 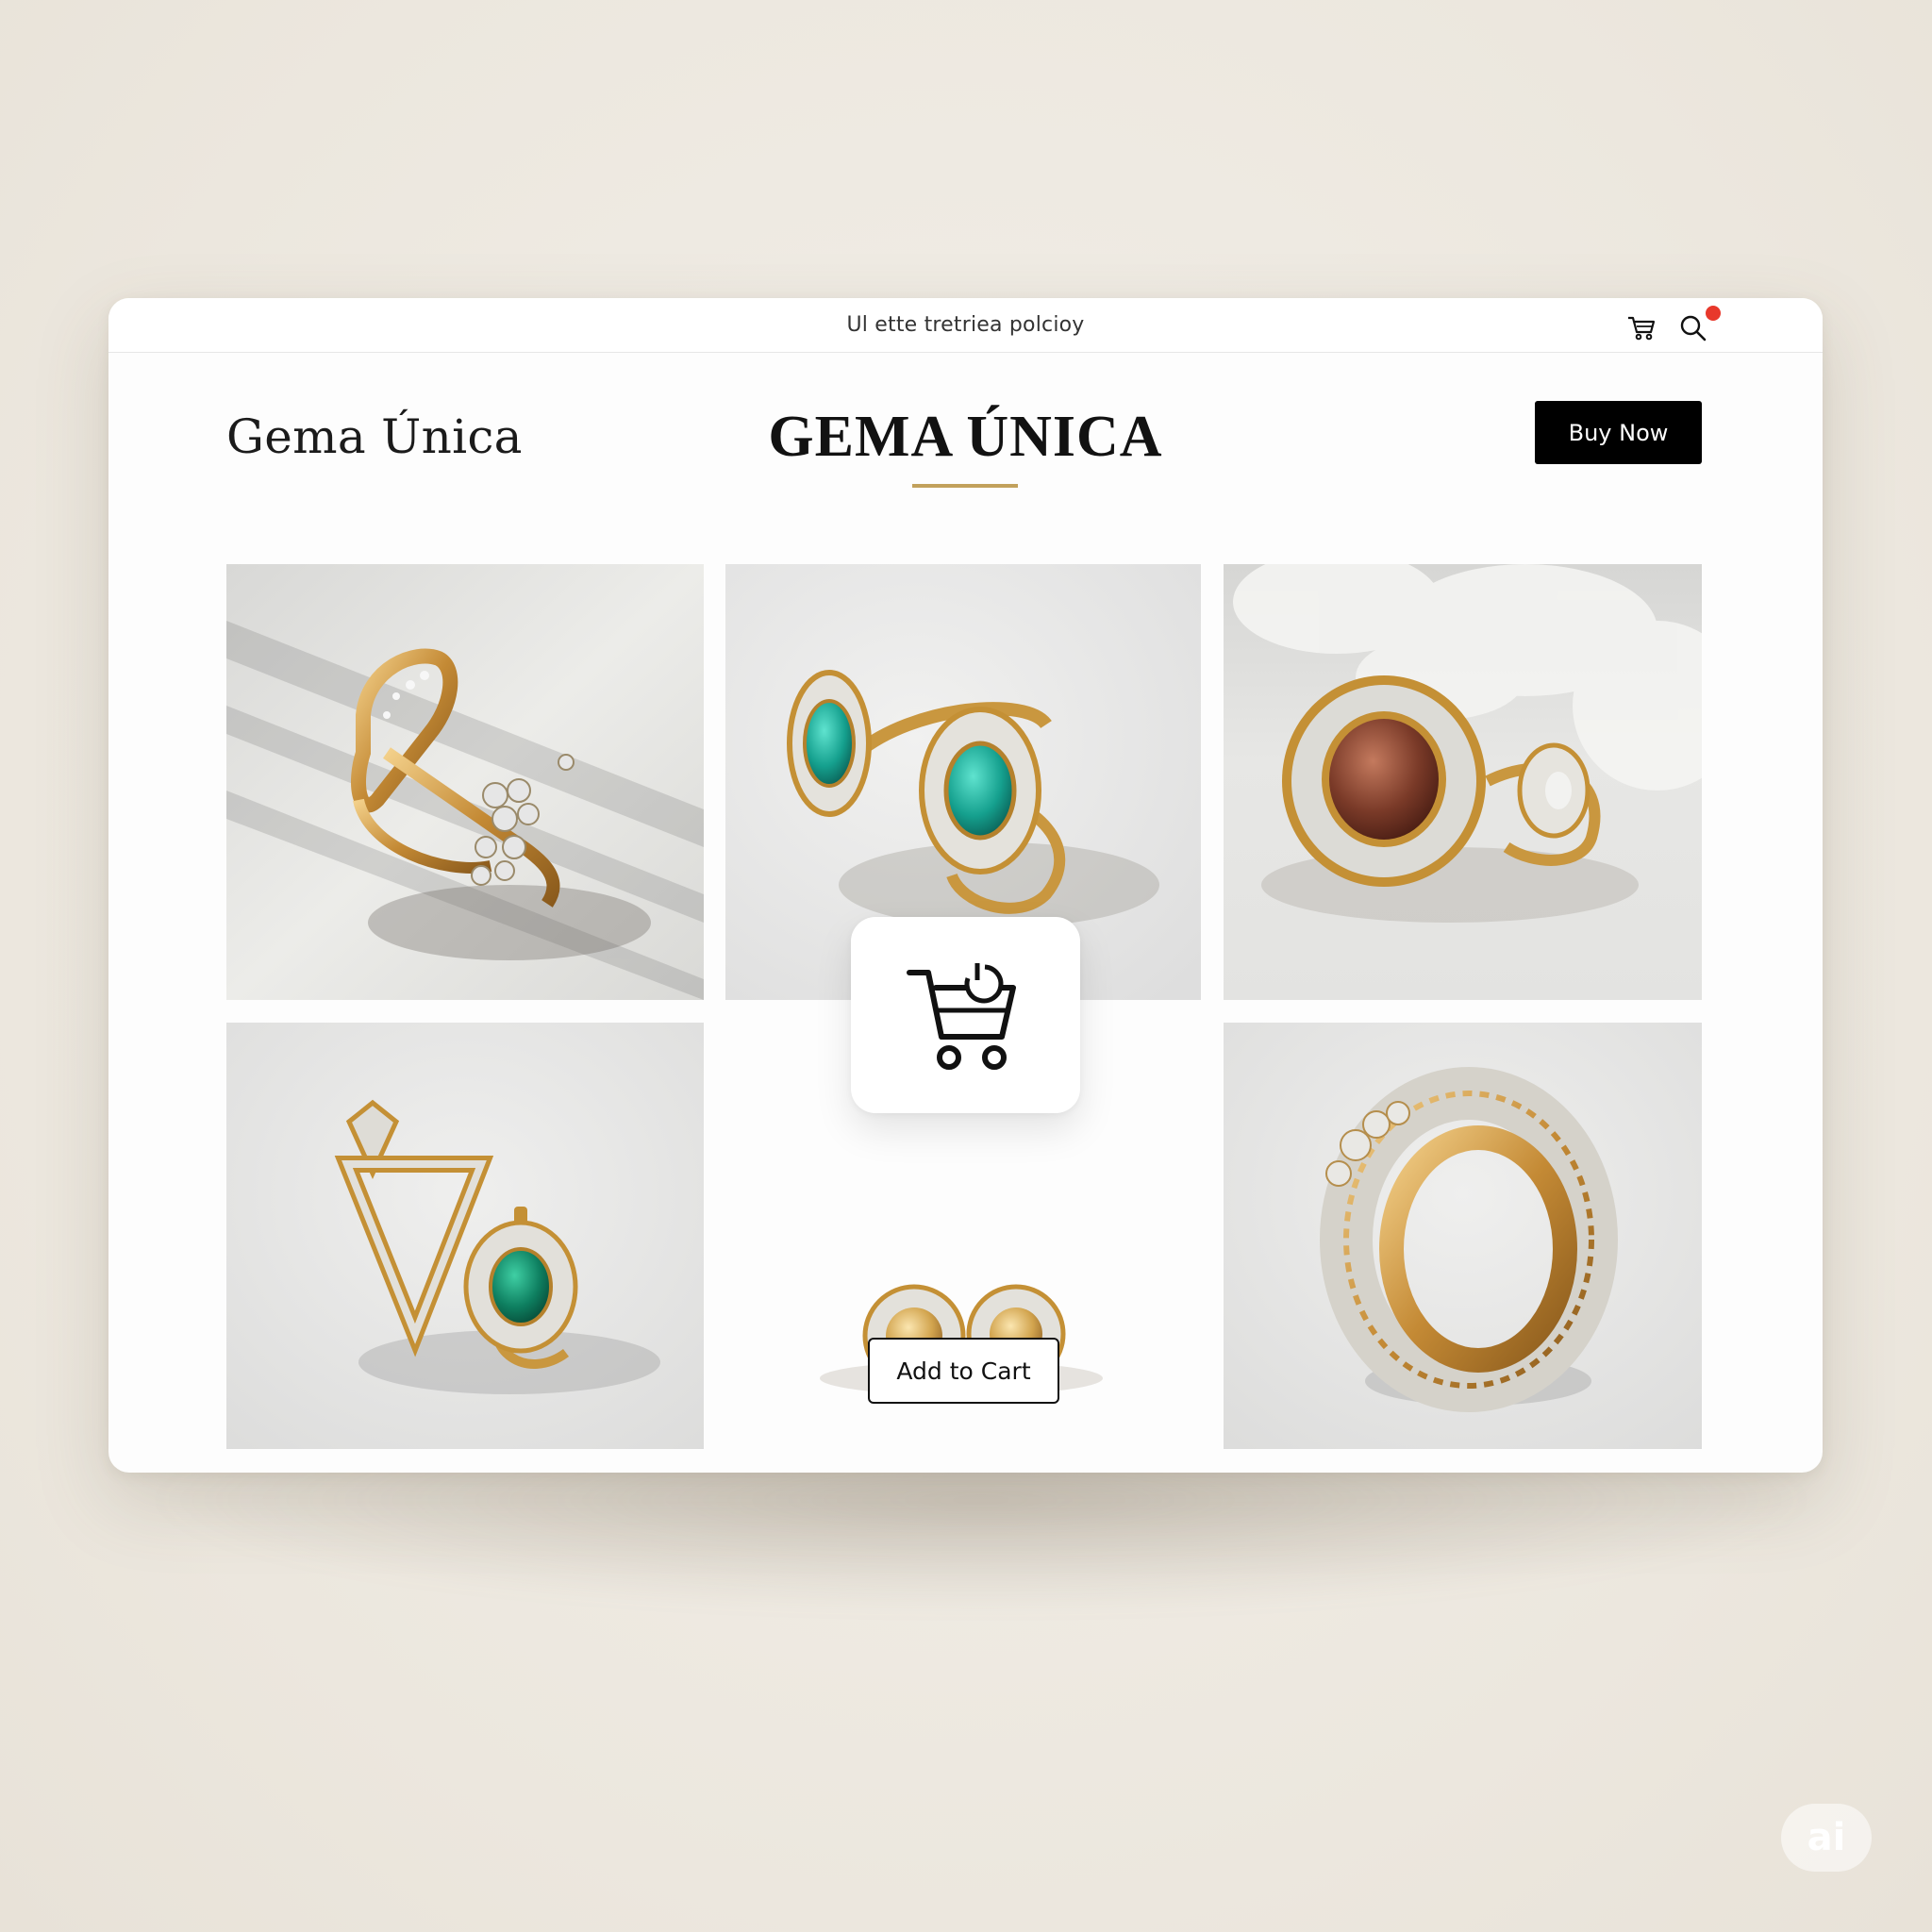 What do you see at coordinates (962, 1016) in the screenshot?
I see `add-to-cart-icon` at bounding box center [962, 1016].